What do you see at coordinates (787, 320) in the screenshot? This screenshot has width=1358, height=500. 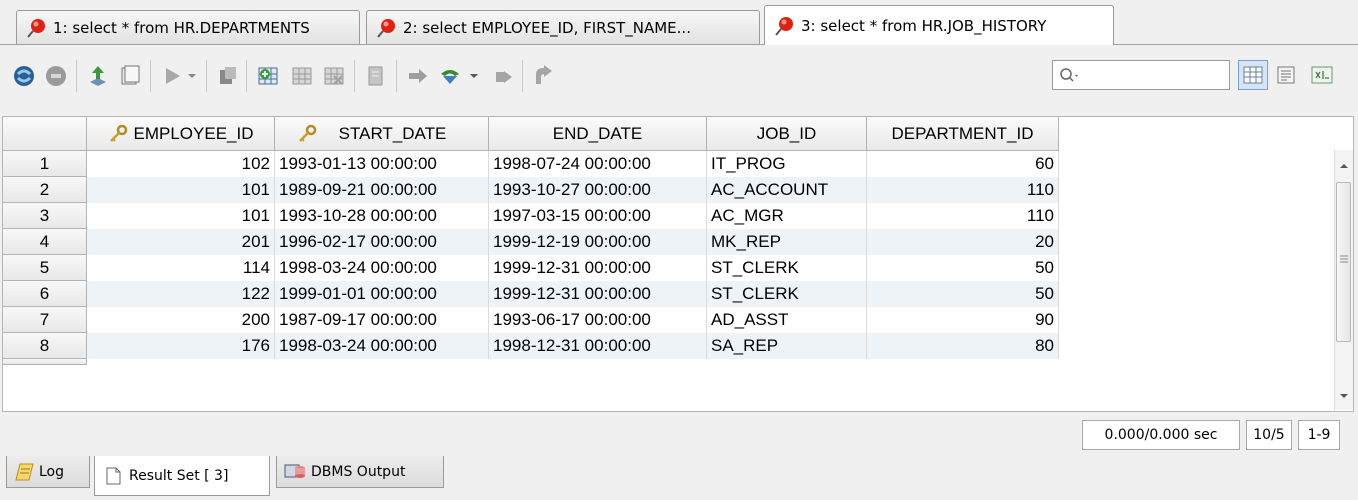 I see `cell-job-id: AD_ASST` at bounding box center [787, 320].